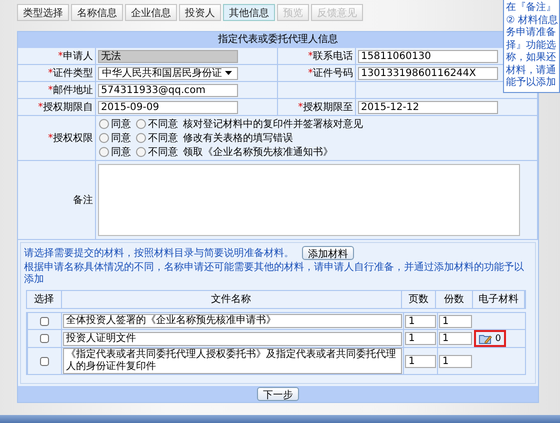 The width and height of the screenshot is (560, 423). What do you see at coordinates (232, 339) in the screenshot?
I see `file-name-field: 投资人证明文件` at bounding box center [232, 339].